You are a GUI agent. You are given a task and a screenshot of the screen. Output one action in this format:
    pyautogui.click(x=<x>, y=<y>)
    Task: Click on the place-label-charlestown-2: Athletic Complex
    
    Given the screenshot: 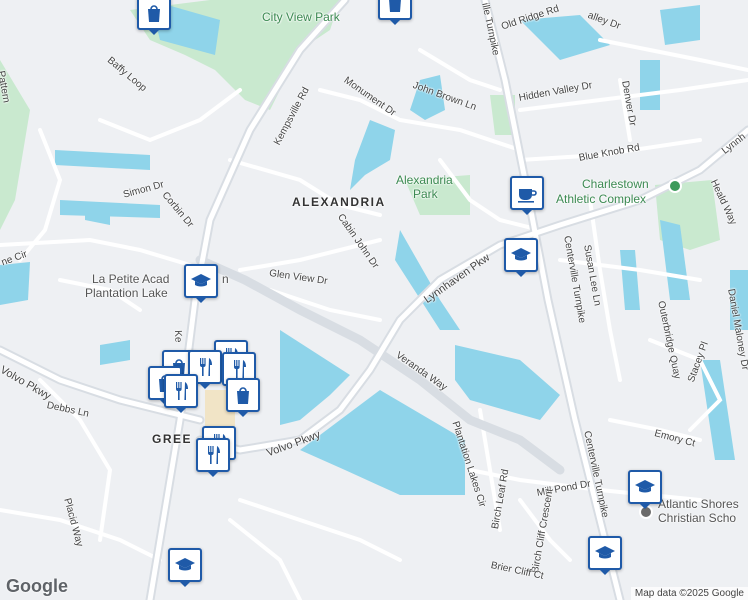 What is the action you would take?
    pyautogui.click(x=601, y=199)
    